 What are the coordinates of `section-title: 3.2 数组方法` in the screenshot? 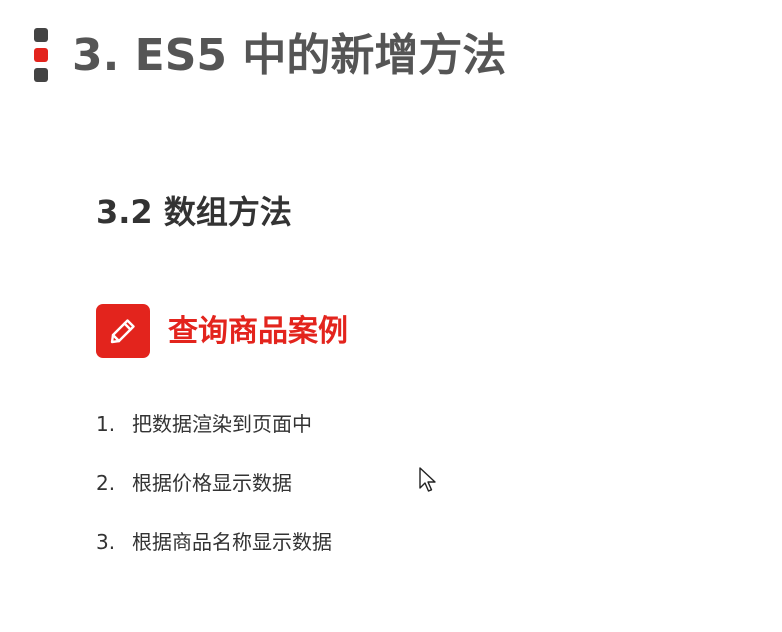 It's located at (194, 212).